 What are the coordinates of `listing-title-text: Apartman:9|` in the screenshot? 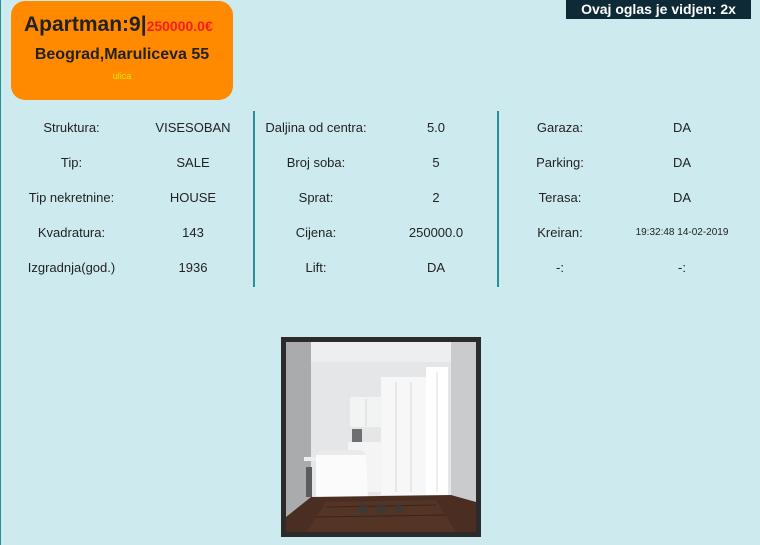 It's located at (85, 24).